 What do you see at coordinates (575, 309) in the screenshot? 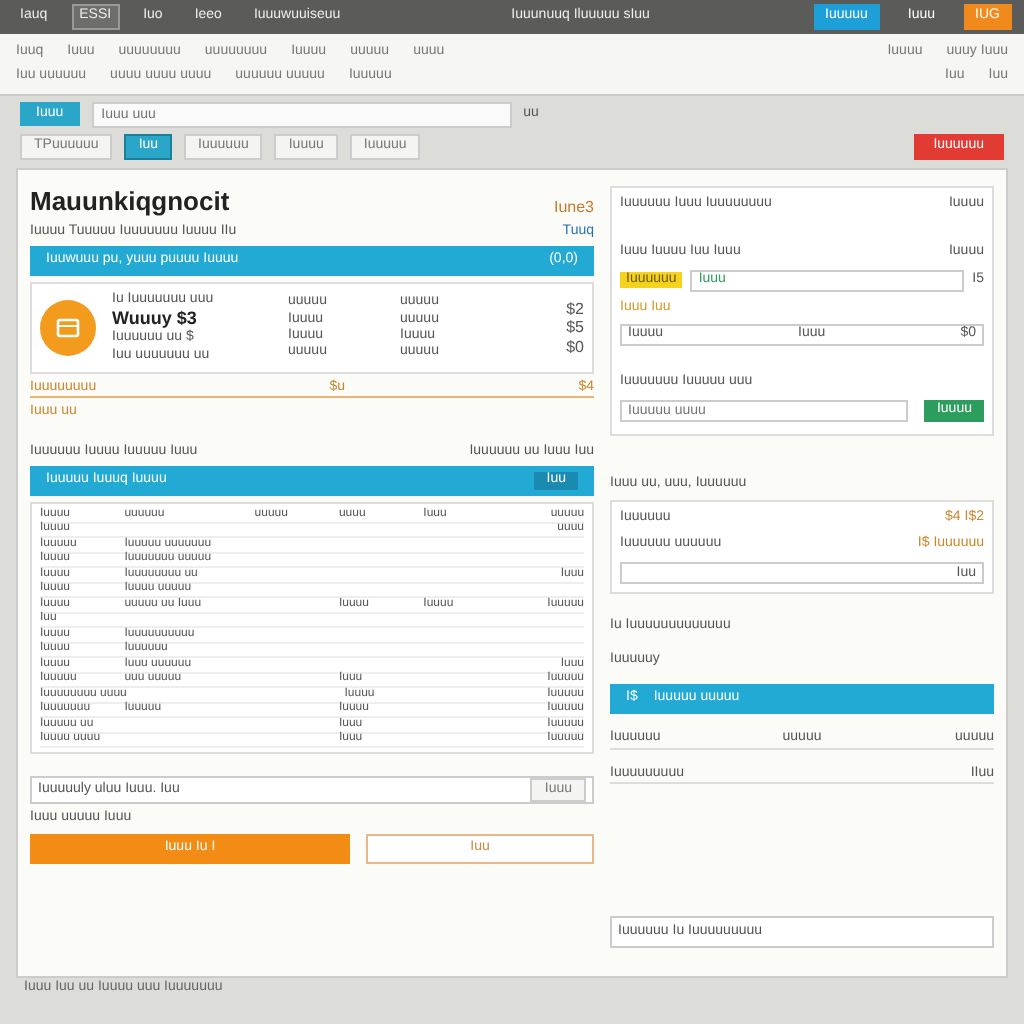
I see `amount: $2` at bounding box center [575, 309].